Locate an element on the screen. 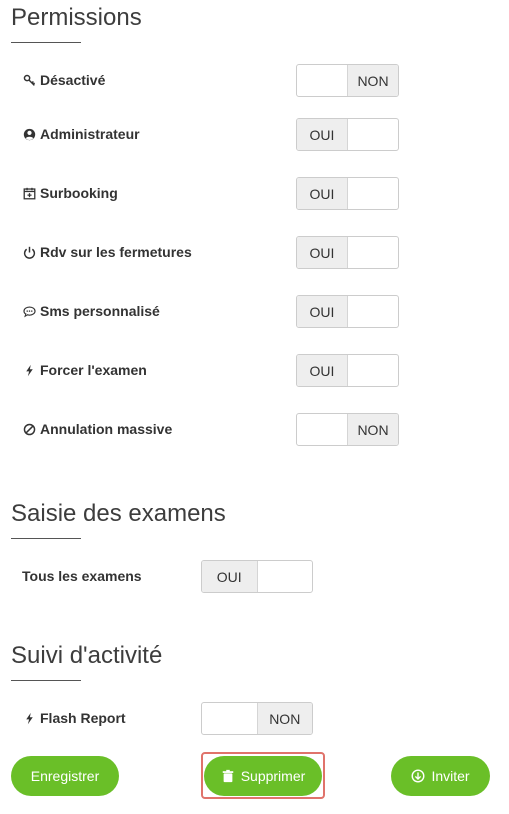 The image size is (509, 814). toggle-rdv-fermetures: OUI is located at coordinates (347, 252).